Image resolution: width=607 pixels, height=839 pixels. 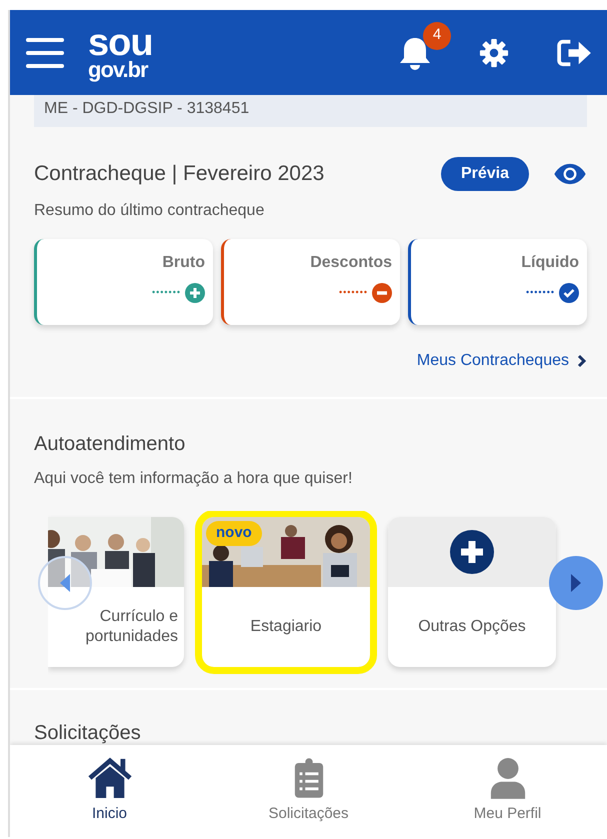 What do you see at coordinates (437, 36) in the screenshot?
I see `notification-count: 4` at bounding box center [437, 36].